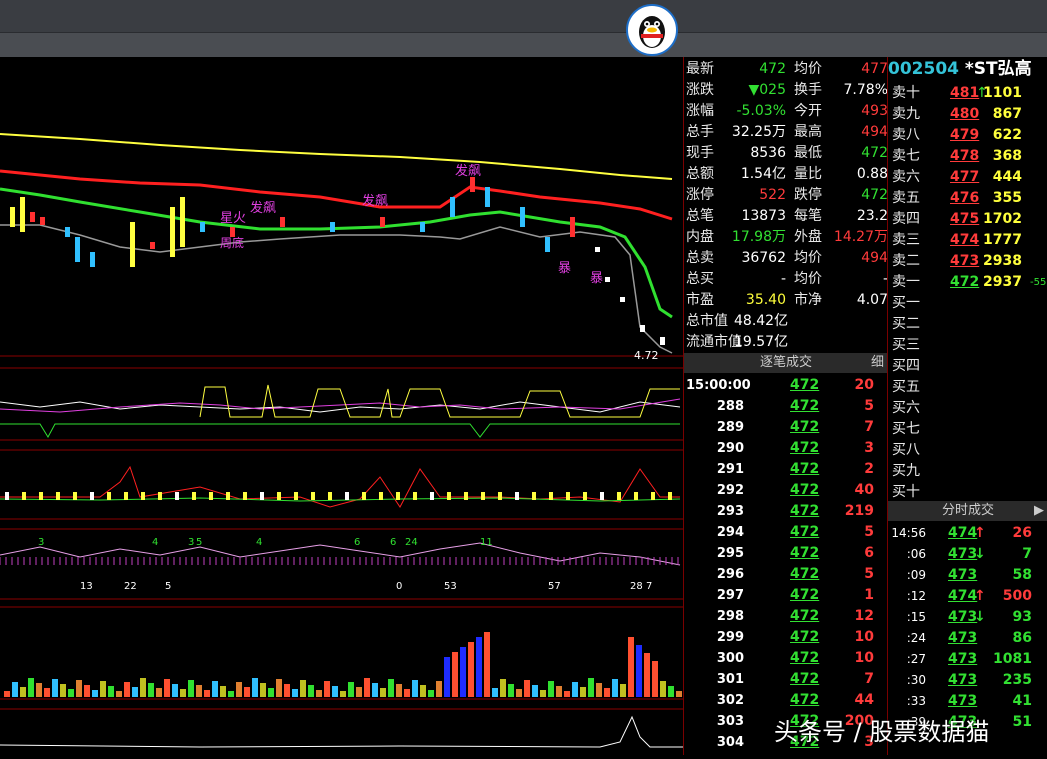 Image resolution: width=1047 pixels, height=759 pixels. Describe the element at coordinates (865, 90) in the screenshot. I see `quote-value2: 7.78%` at that location.